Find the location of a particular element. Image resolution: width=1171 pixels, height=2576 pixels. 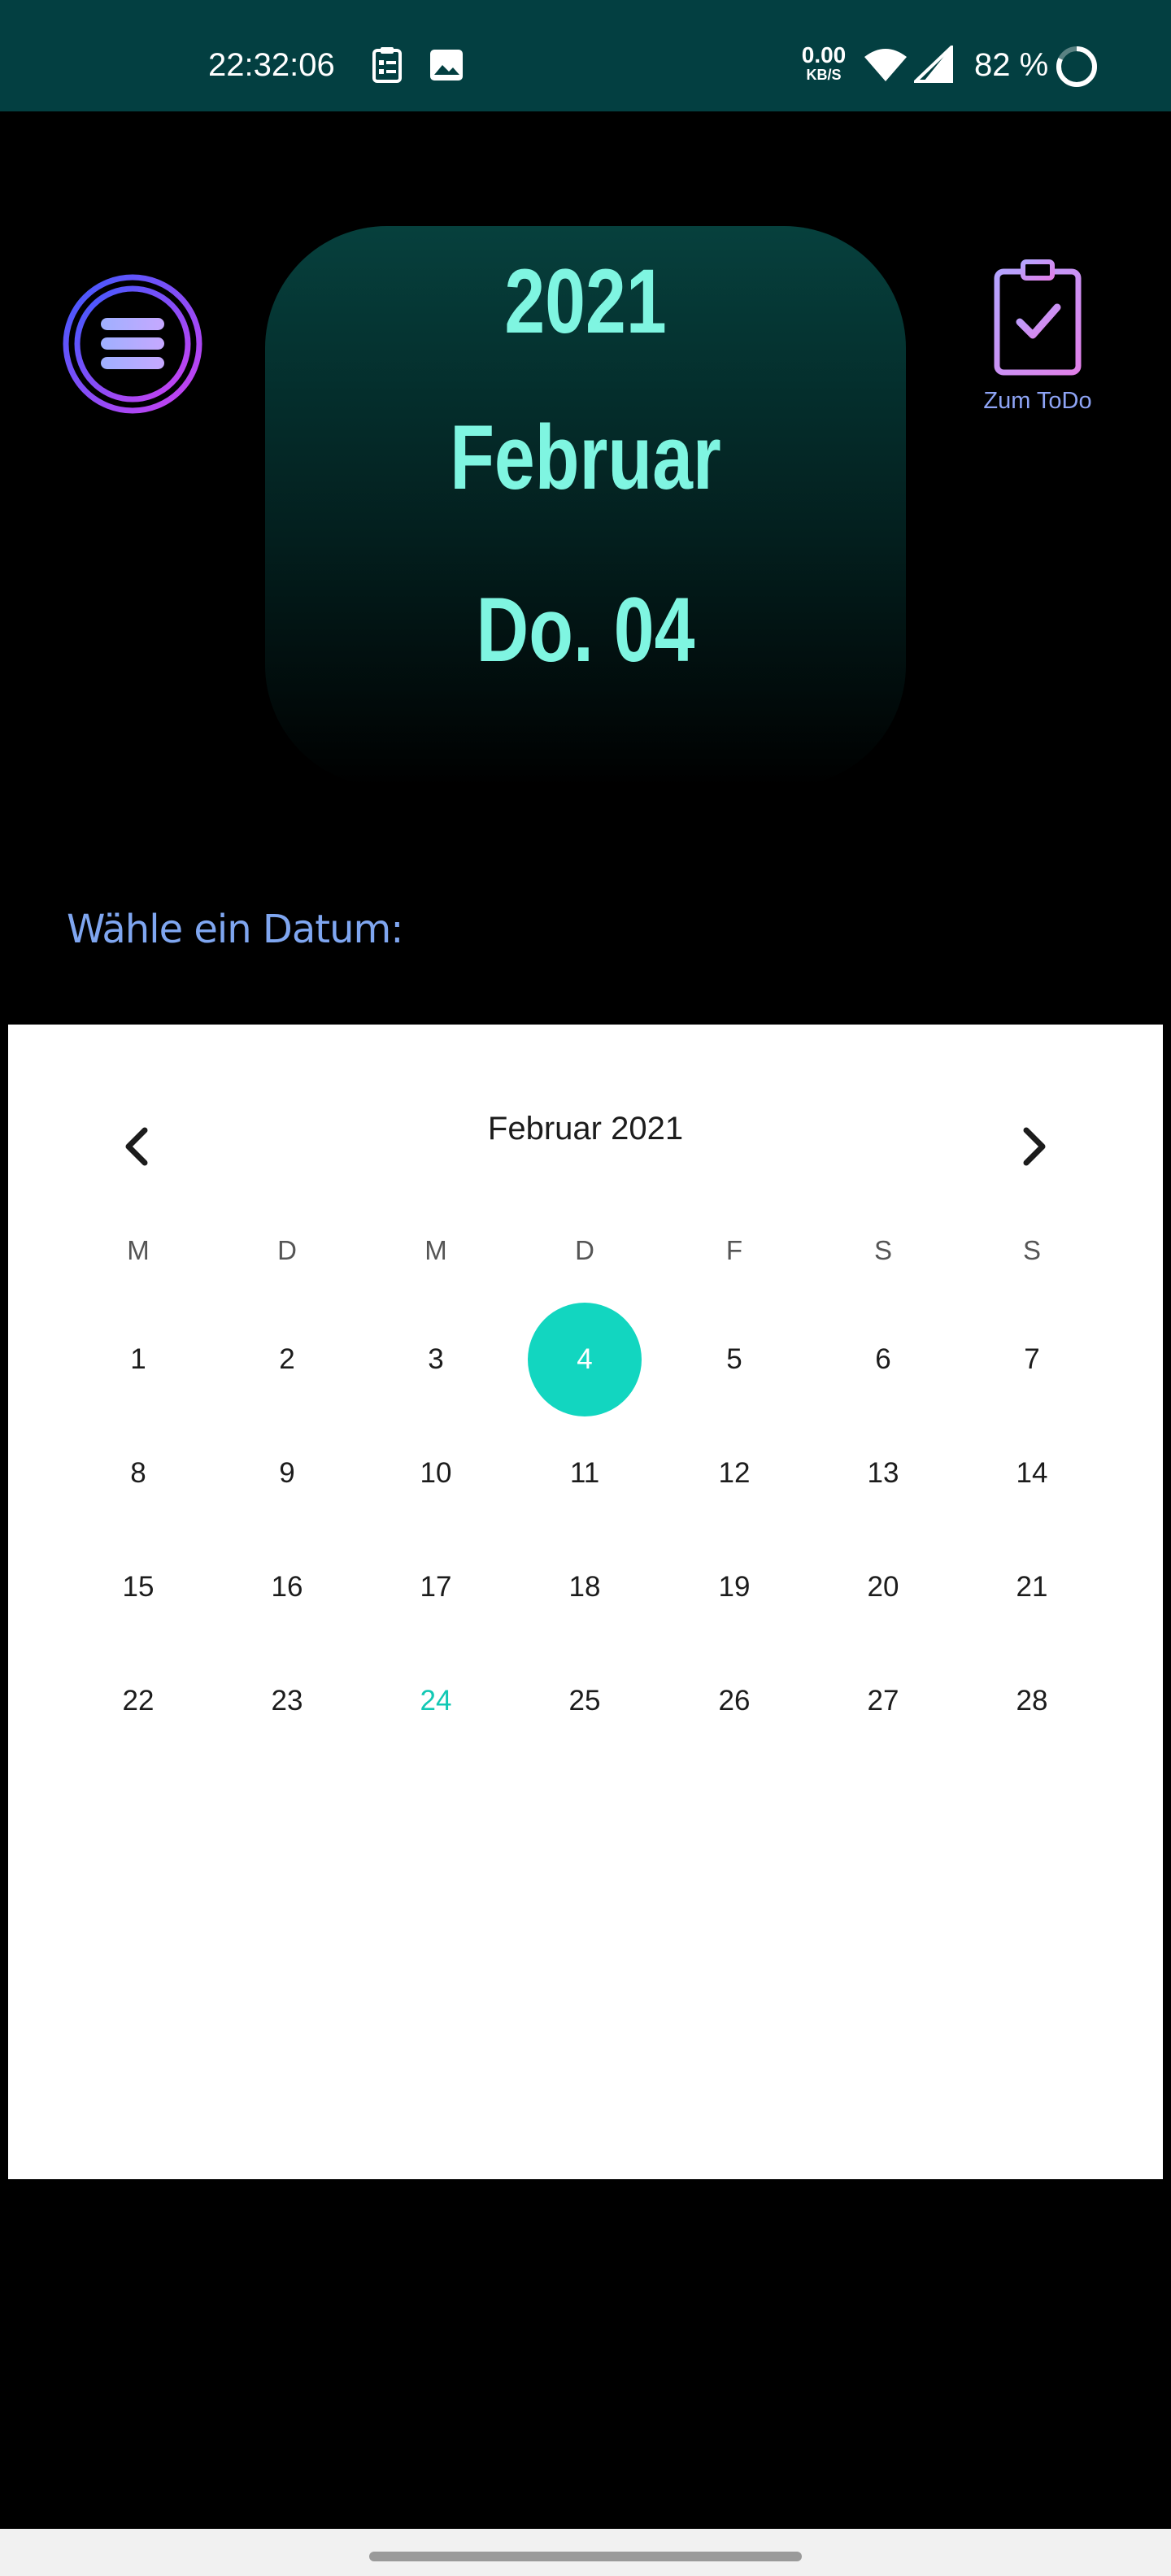

calendar-day: 21 is located at coordinates (1032, 1587).